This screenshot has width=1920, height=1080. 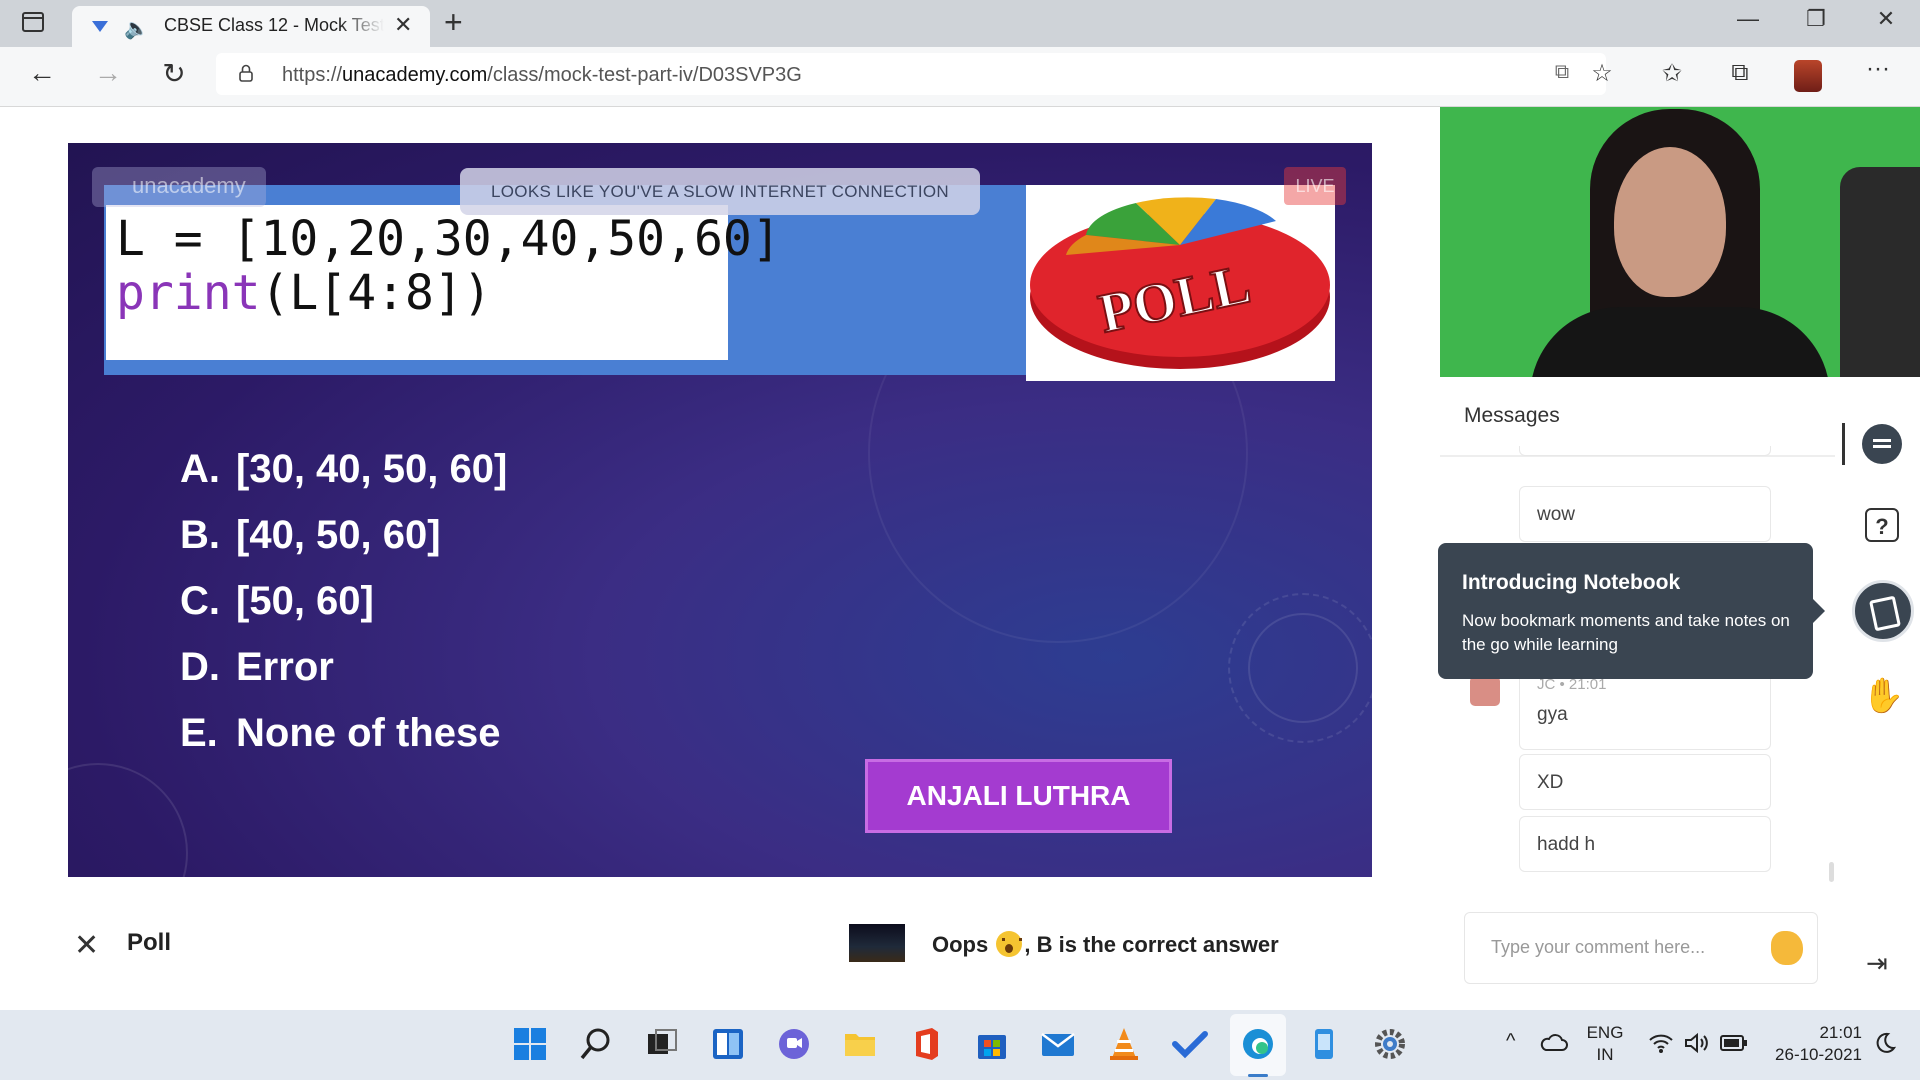 I want to click on forward-arrow-icon: →, so click(x=108, y=73).